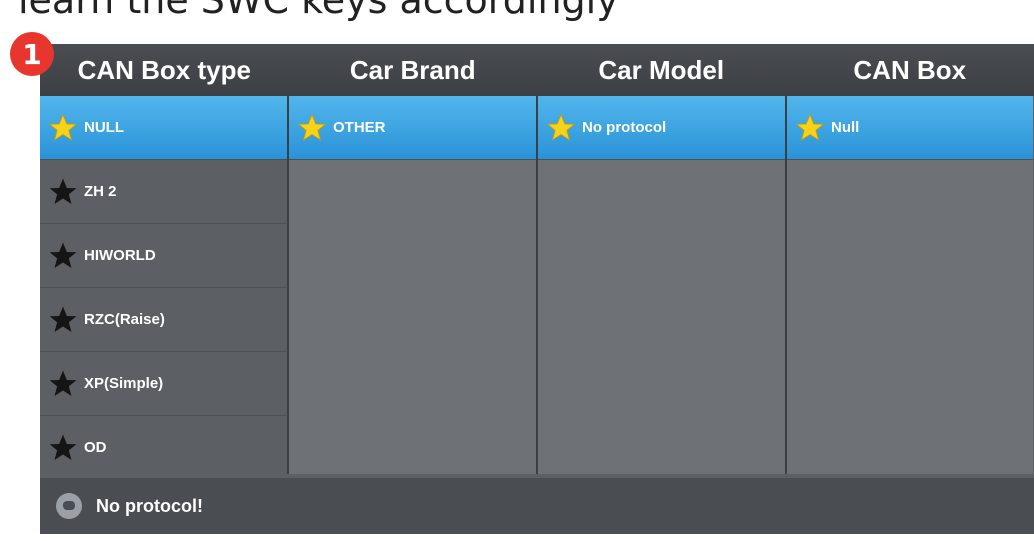 Image resolution: width=1034 pixels, height=541 pixels. I want to click on status-text: No protocol!, so click(149, 505).